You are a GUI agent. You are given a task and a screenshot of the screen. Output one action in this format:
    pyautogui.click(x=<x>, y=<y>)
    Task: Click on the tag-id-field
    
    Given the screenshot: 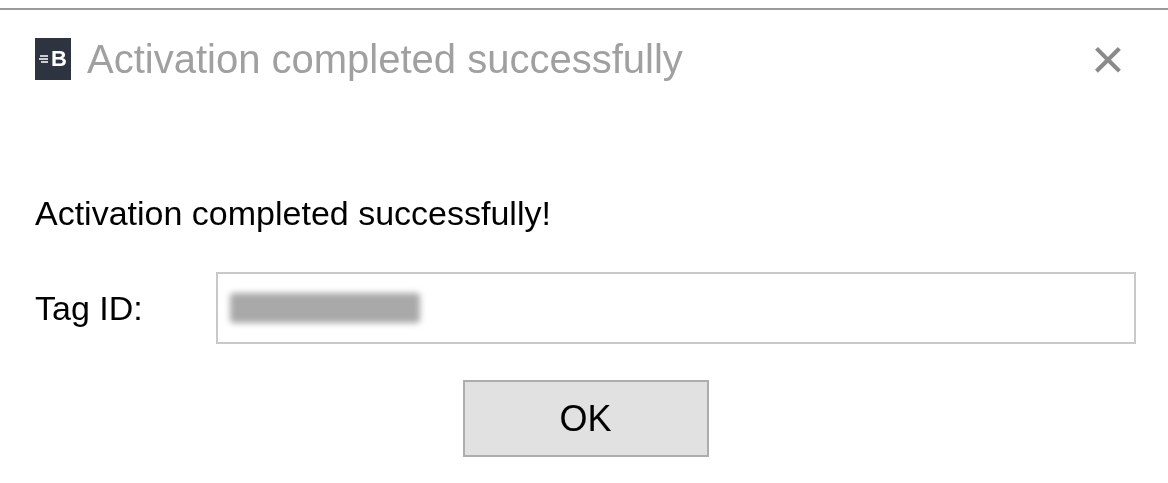 What is the action you would take?
    pyautogui.click(x=676, y=308)
    